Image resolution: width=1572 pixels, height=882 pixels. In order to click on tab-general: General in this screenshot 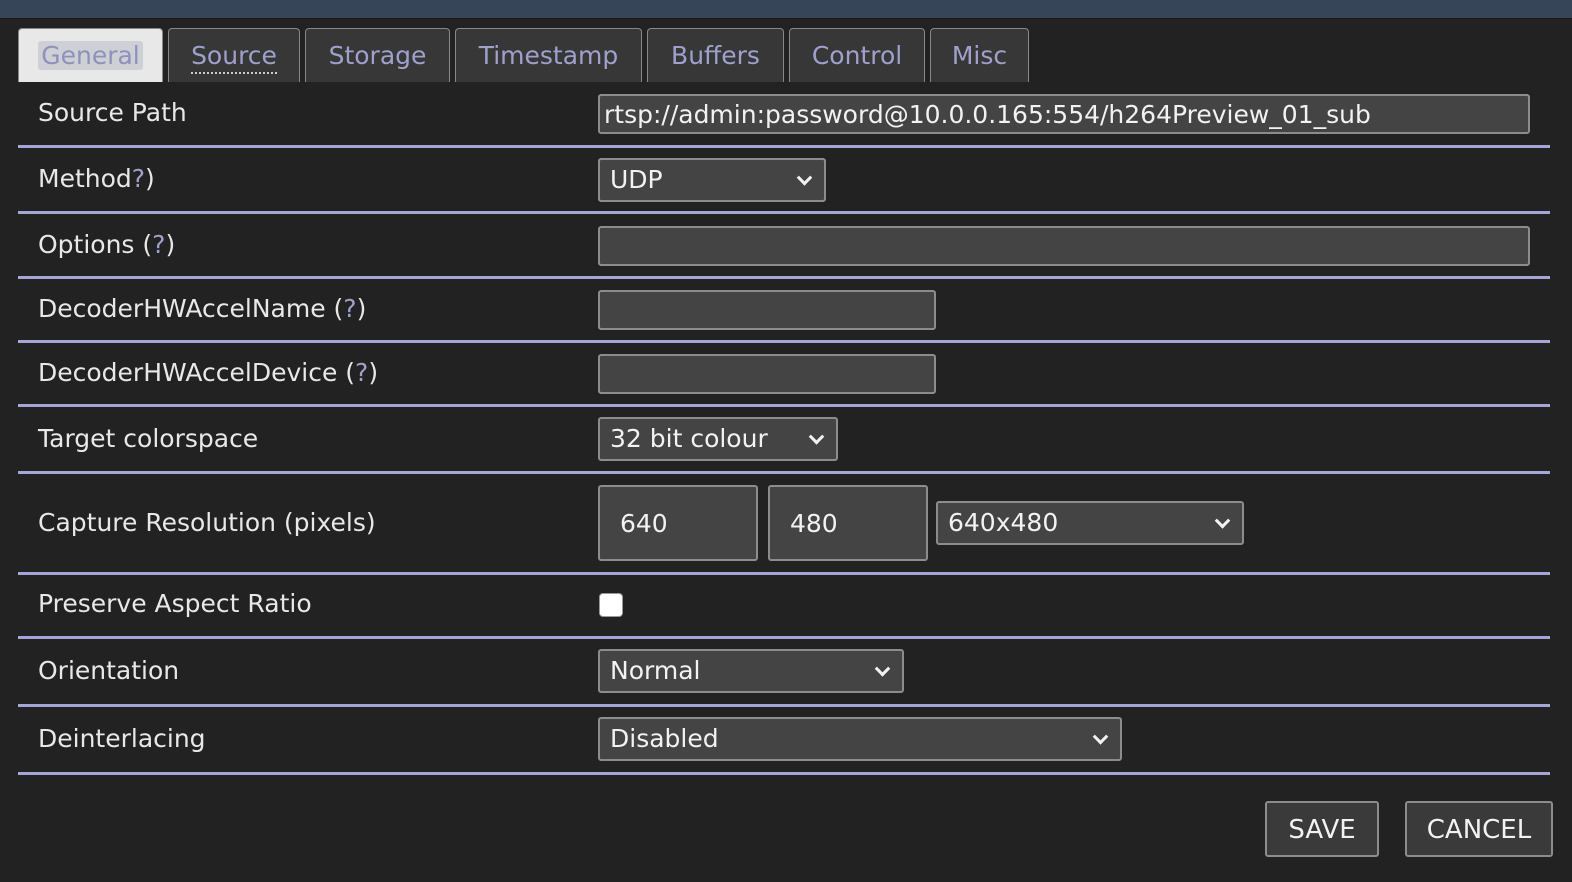, I will do `click(90, 55)`.